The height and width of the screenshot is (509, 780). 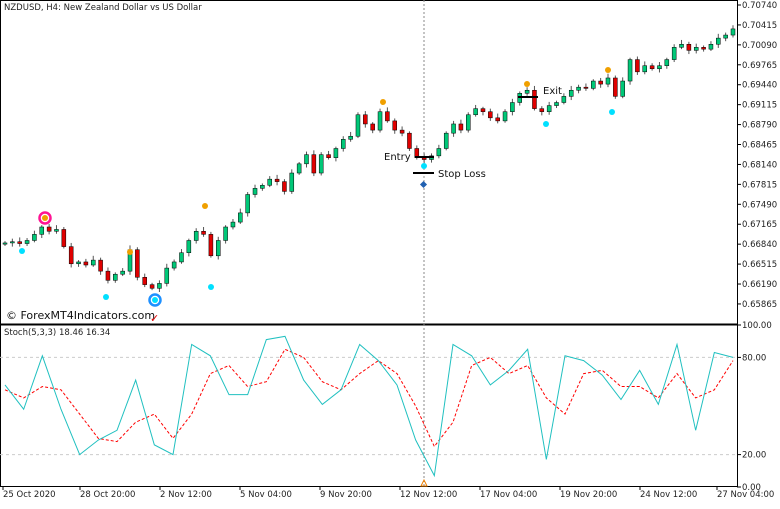 What do you see at coordinates (759, 26) in the screenshot?
I see `price-tick-label: 0.70415` at bounding box center [759, 26].